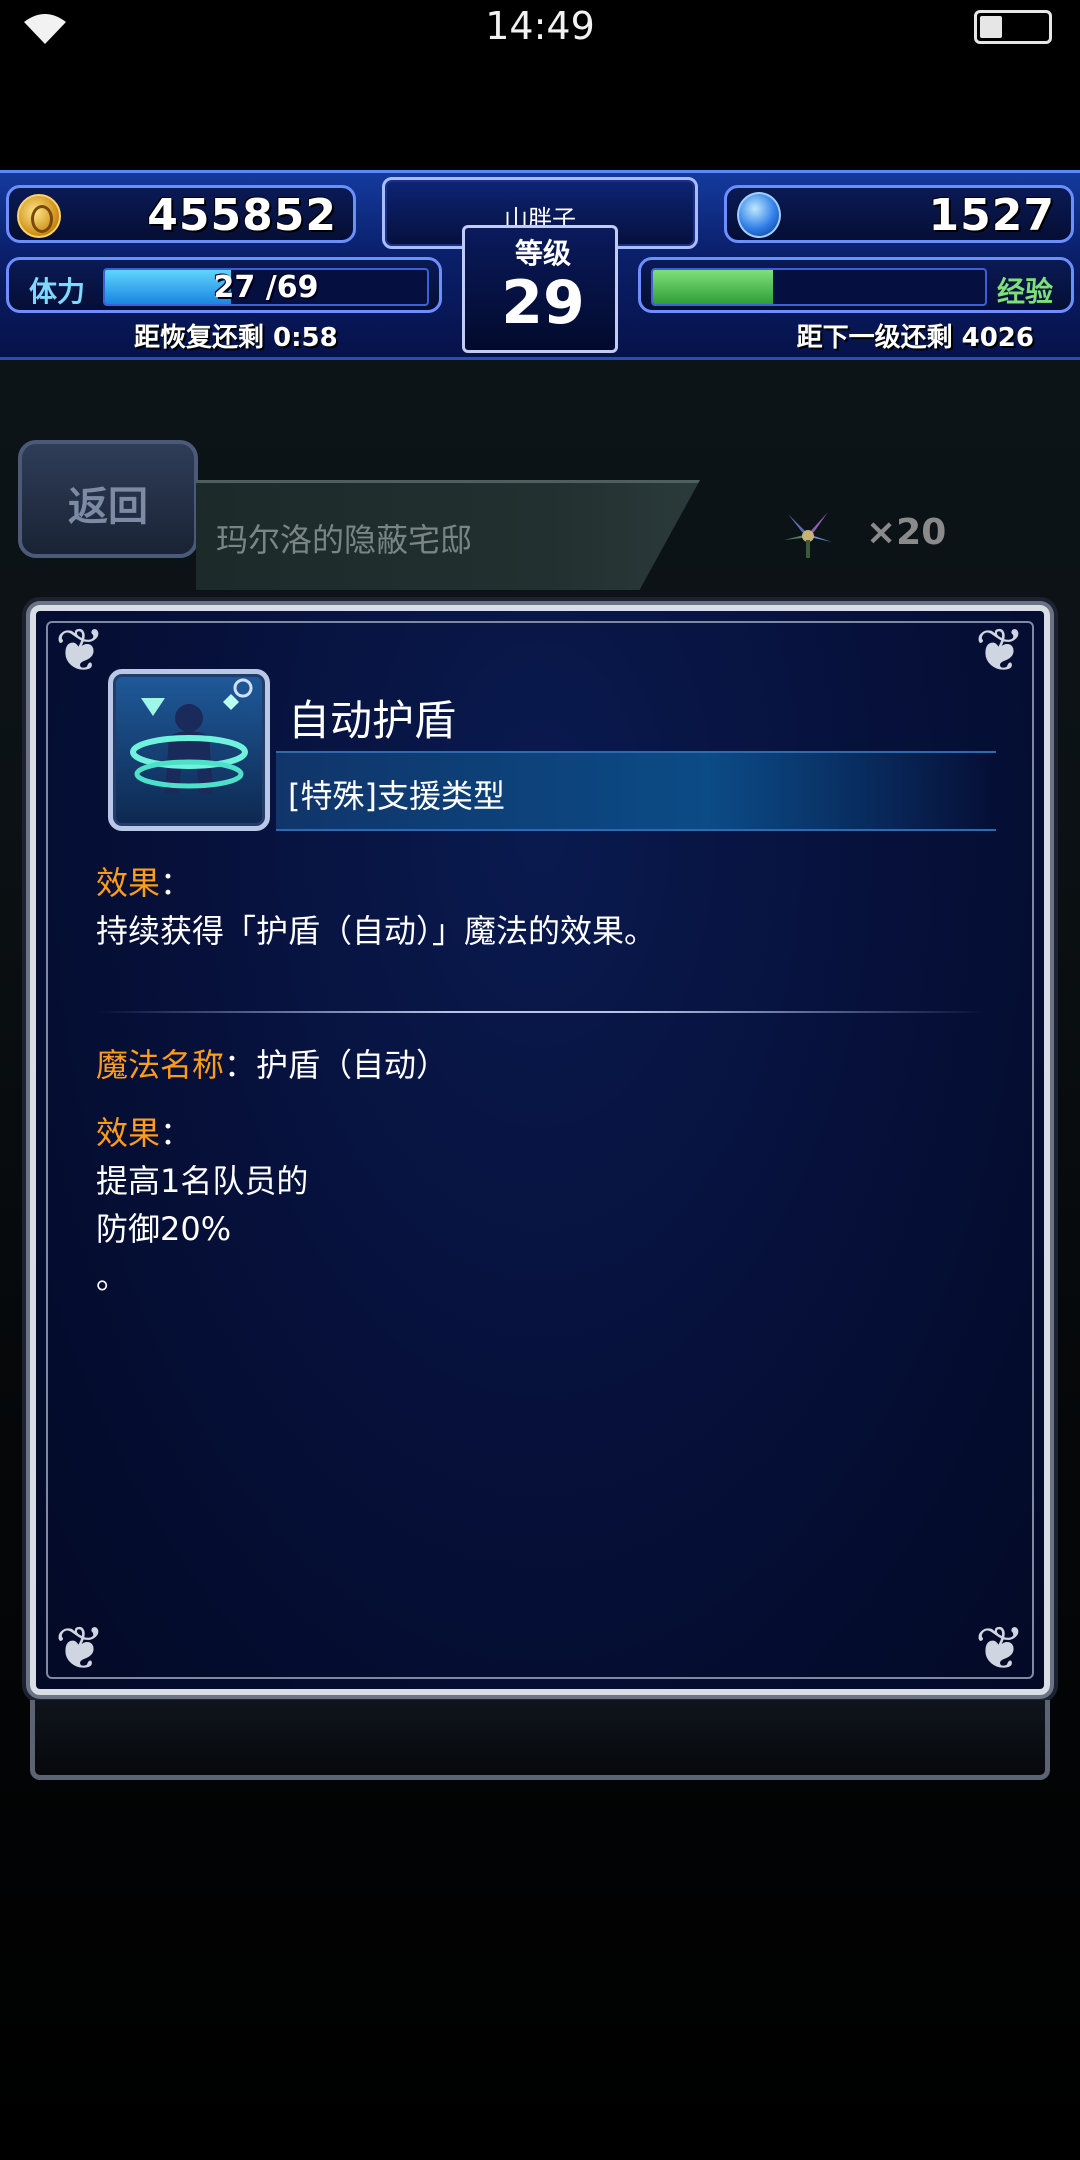 This screenshot has width=1080, height=2160. I want to click on effect-colon: ：, so click(176, 883).